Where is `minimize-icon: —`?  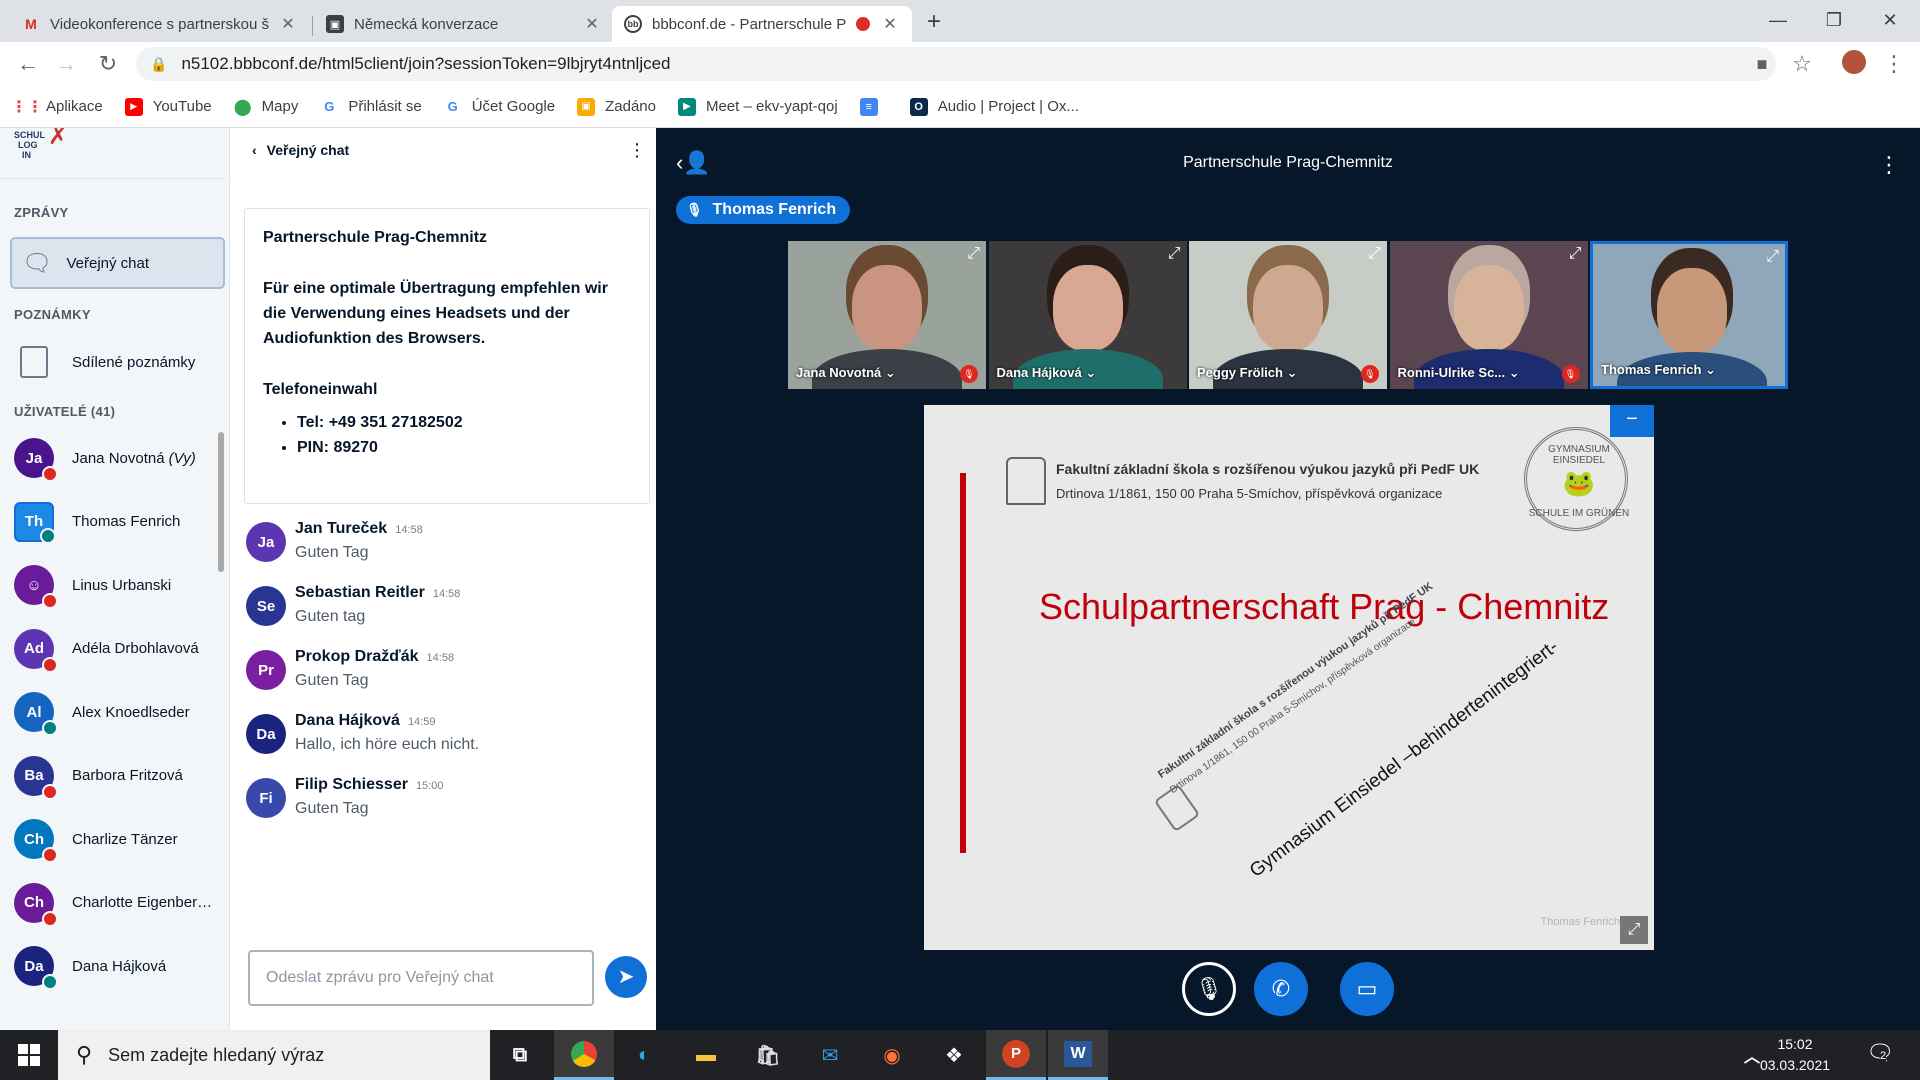
minimize-icon: — is located at coordinates (1778, 21).